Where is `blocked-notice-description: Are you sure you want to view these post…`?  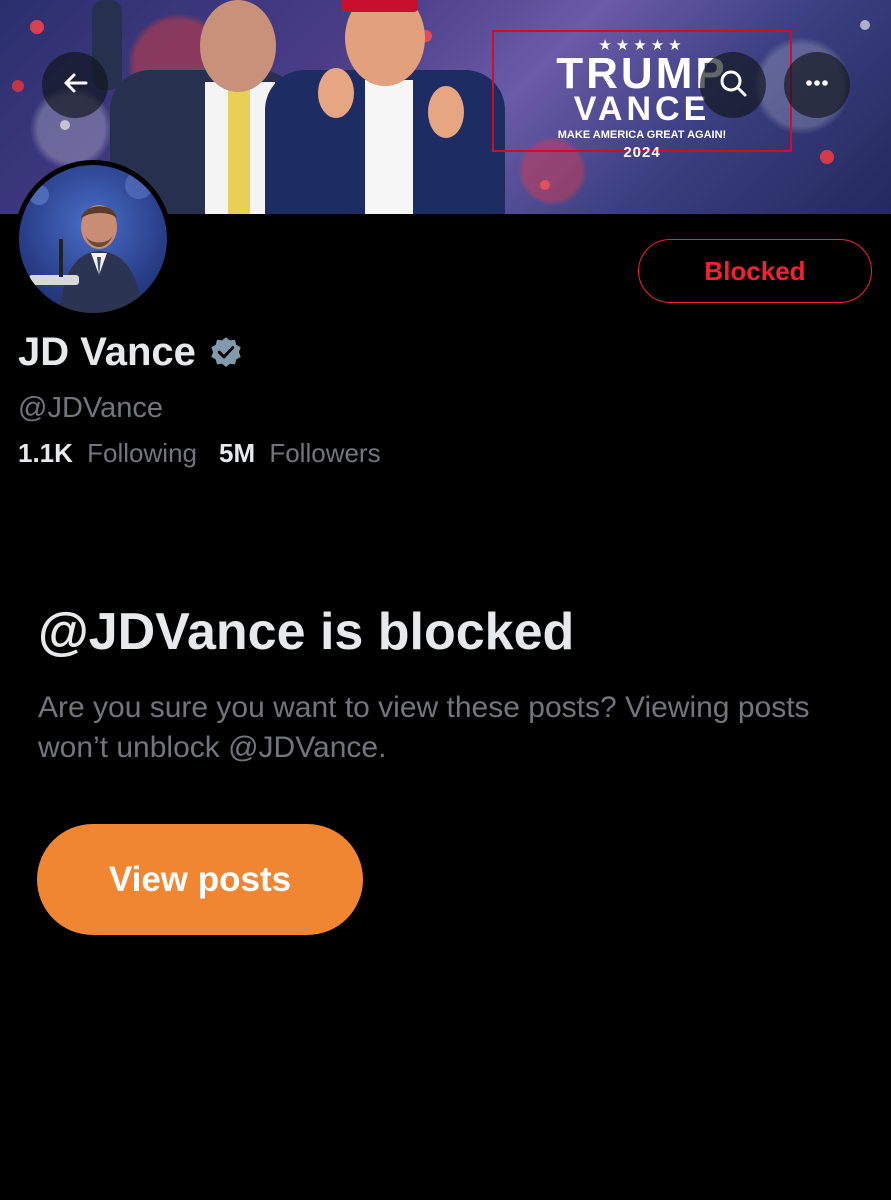
blocked-notice-description: Are you sure you want to view these post… is located at coordinates (424, 727).